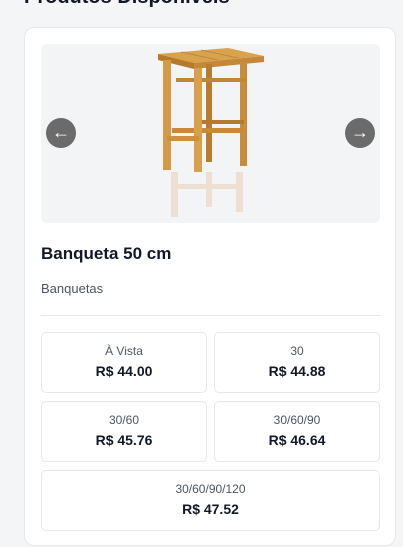 This screenshot has height=547, width=403. Describe the element at coordinates (210, 489) in the screenshot. I see `price-option-label: 30/60/90/120` at that location.